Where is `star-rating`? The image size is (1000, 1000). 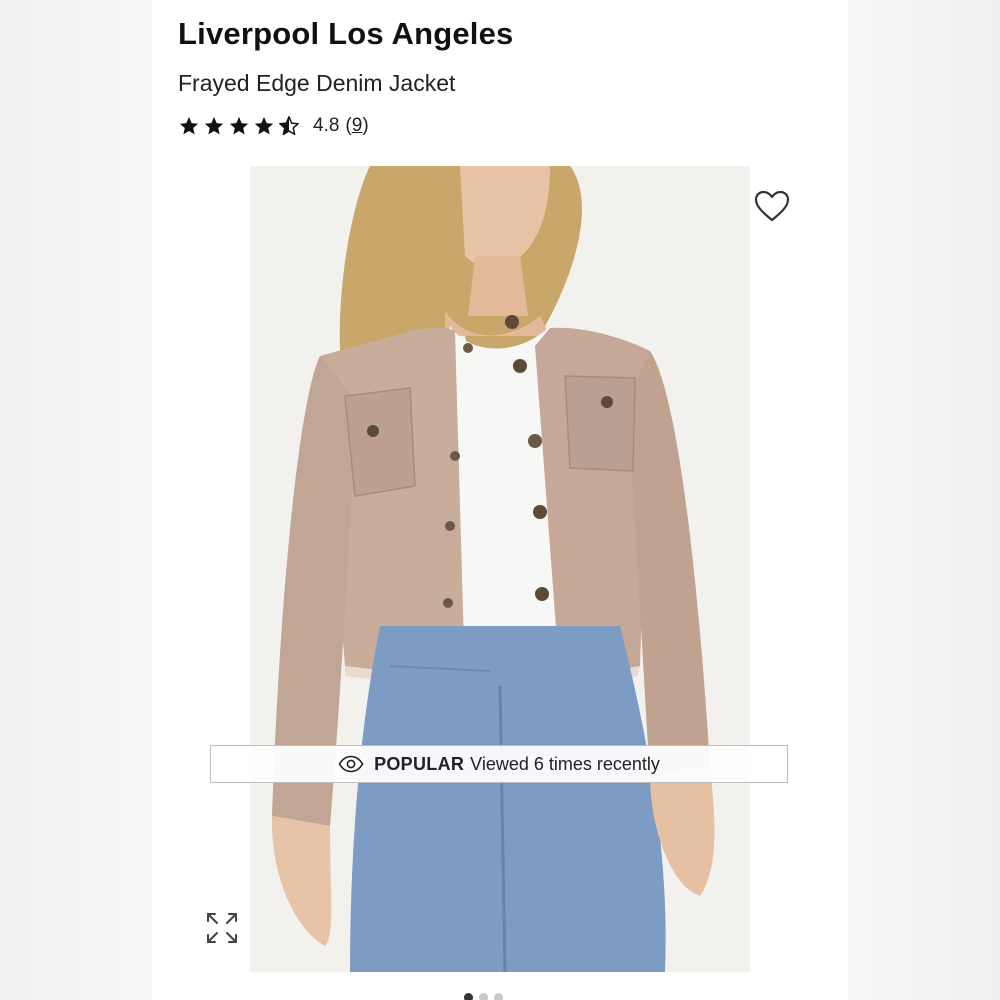 star-rating is located at coordinates (240, 126).